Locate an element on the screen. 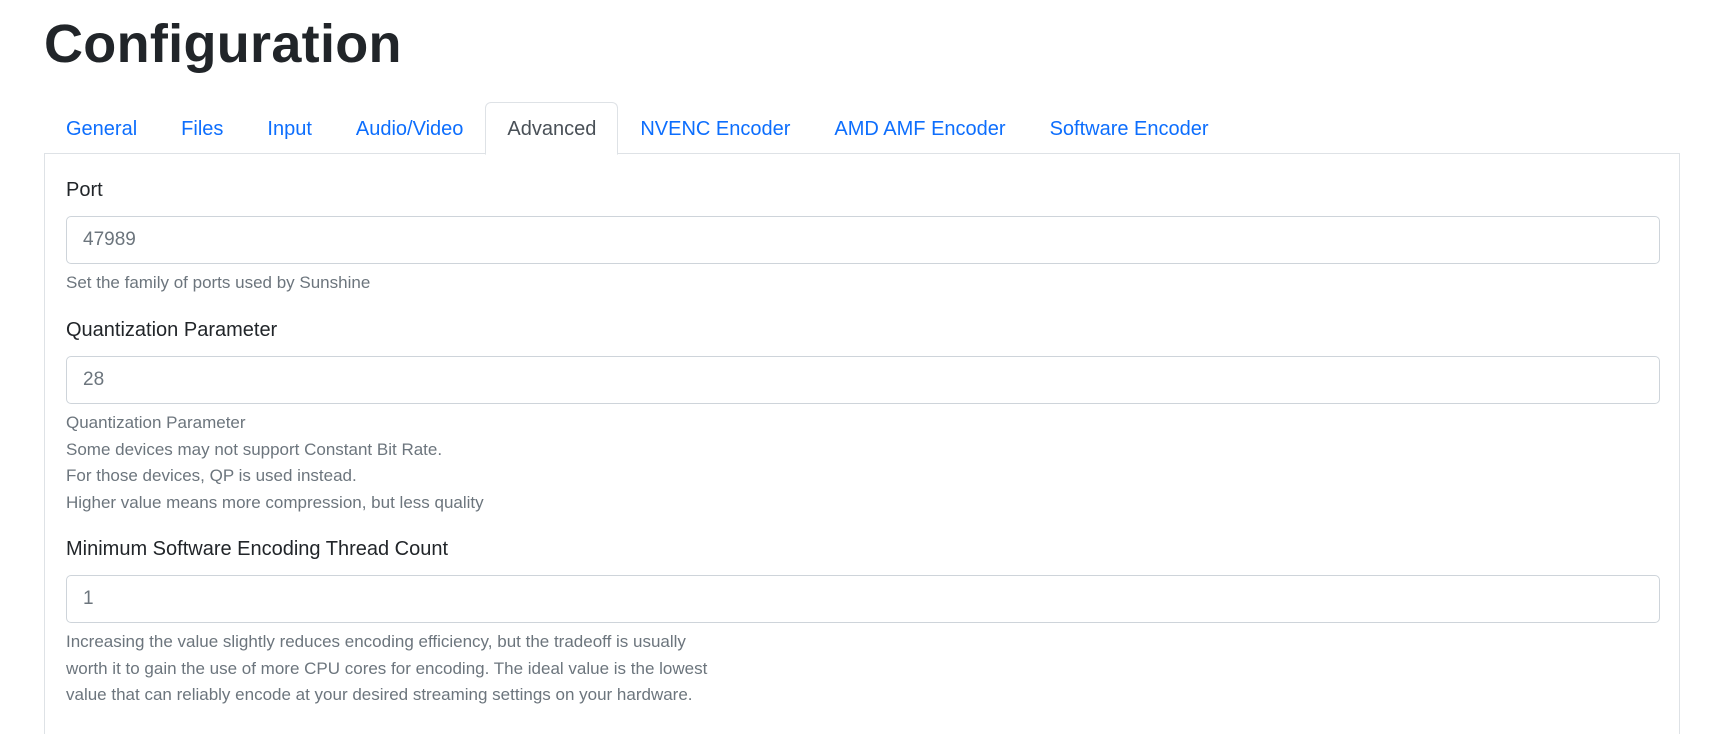  qp-label: Quantization Parameter is located at coordinates (172, 330).